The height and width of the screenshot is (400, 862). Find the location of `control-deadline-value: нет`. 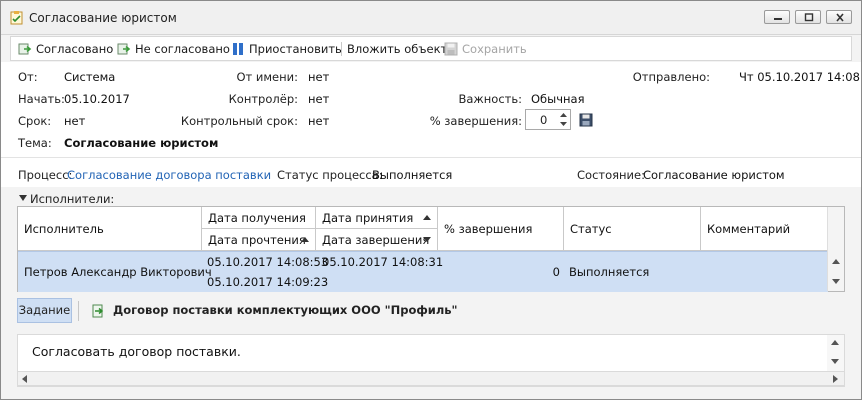

control-deadline-value: нет is located at coordinates (319, 121).